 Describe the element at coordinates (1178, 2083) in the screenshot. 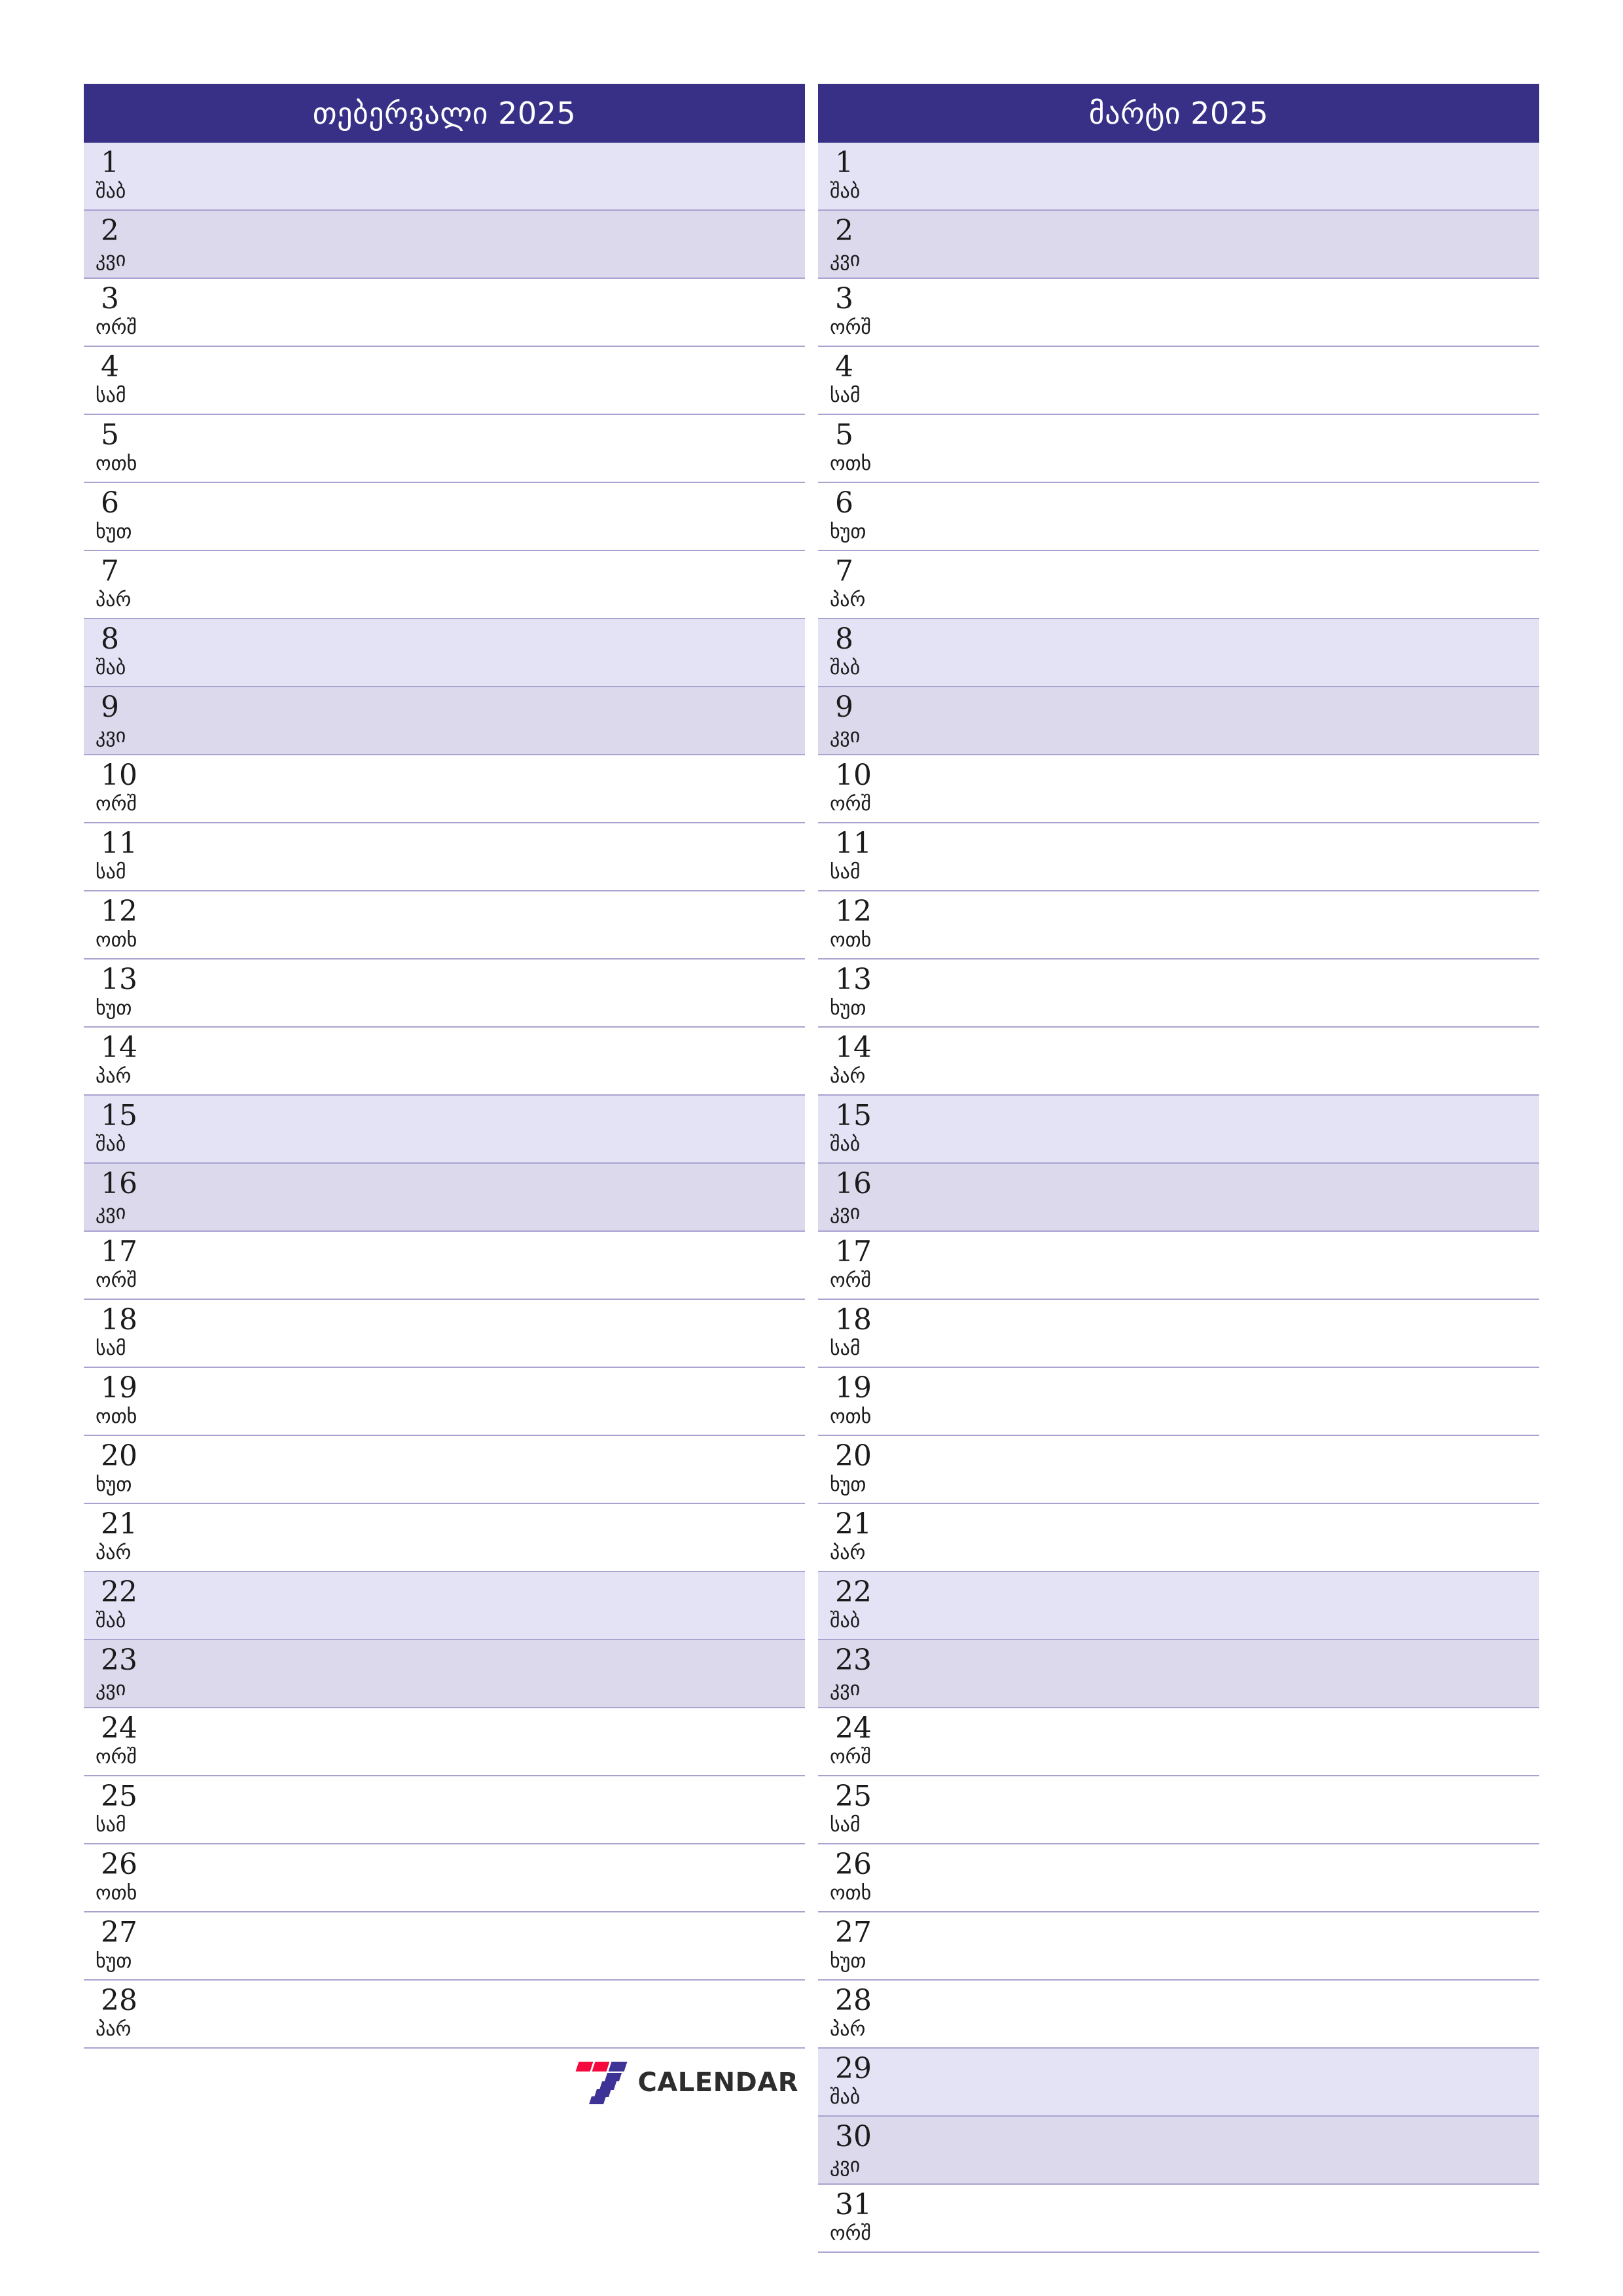

I see `day-row: 29 შაბ` at that location.